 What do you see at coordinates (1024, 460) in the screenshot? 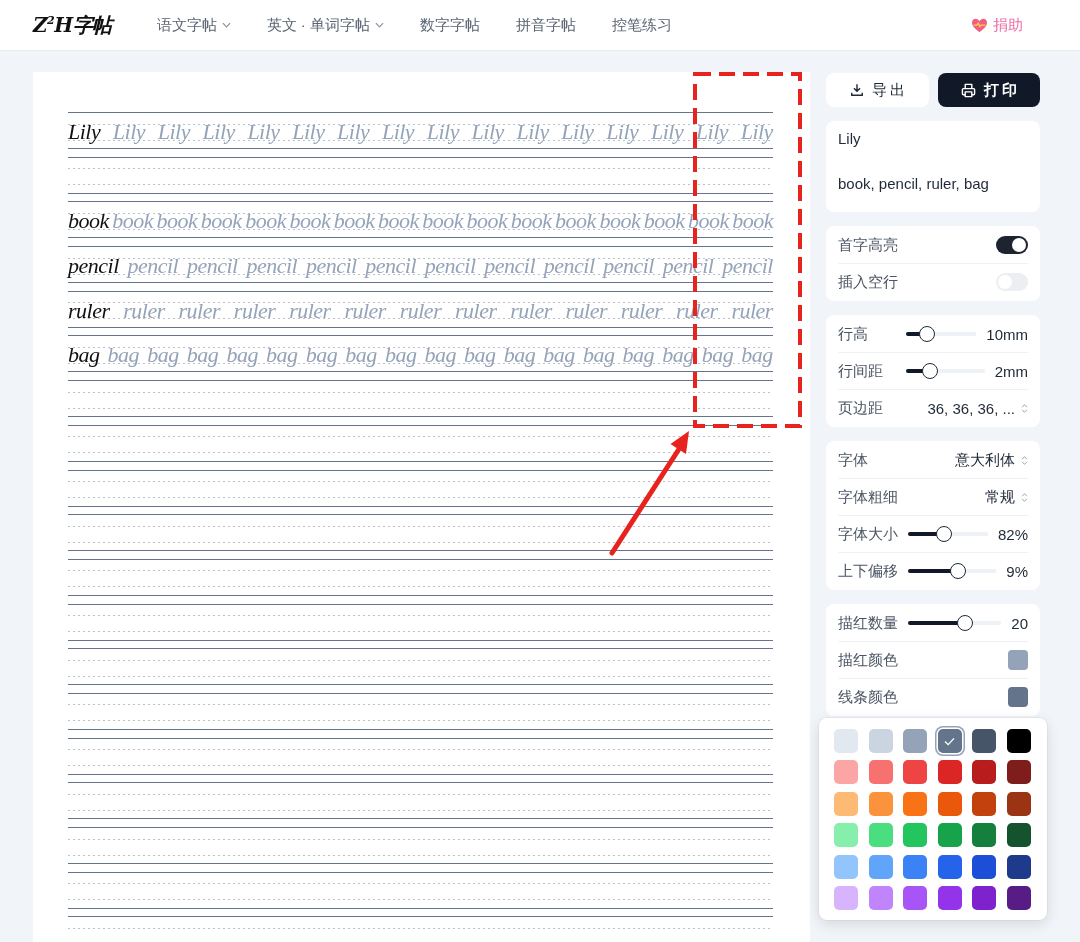
I see `updown-chevron-icon` at bounding box center [1024, 460].